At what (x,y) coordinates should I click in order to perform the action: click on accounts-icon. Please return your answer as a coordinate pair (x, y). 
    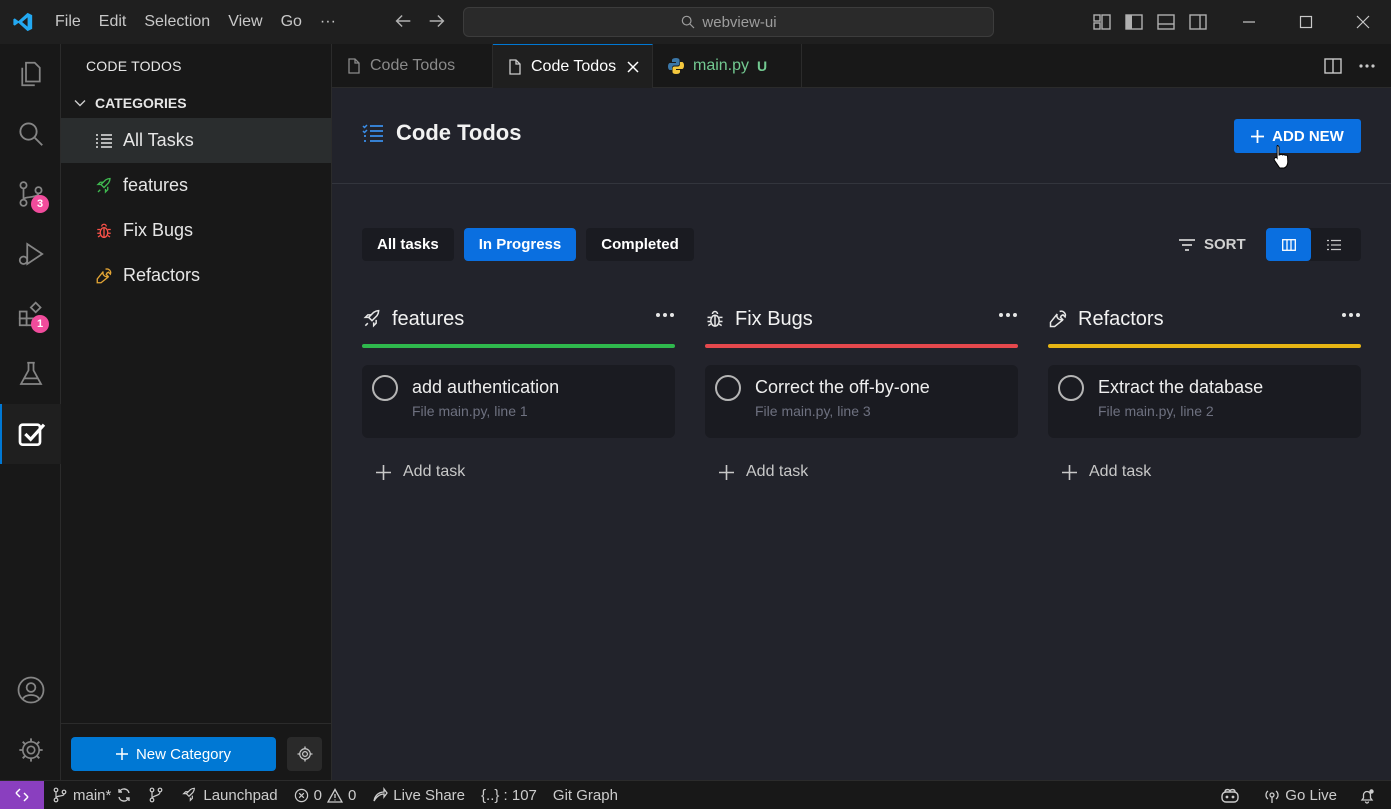
    Looking at the image, I should click on (30, 690).